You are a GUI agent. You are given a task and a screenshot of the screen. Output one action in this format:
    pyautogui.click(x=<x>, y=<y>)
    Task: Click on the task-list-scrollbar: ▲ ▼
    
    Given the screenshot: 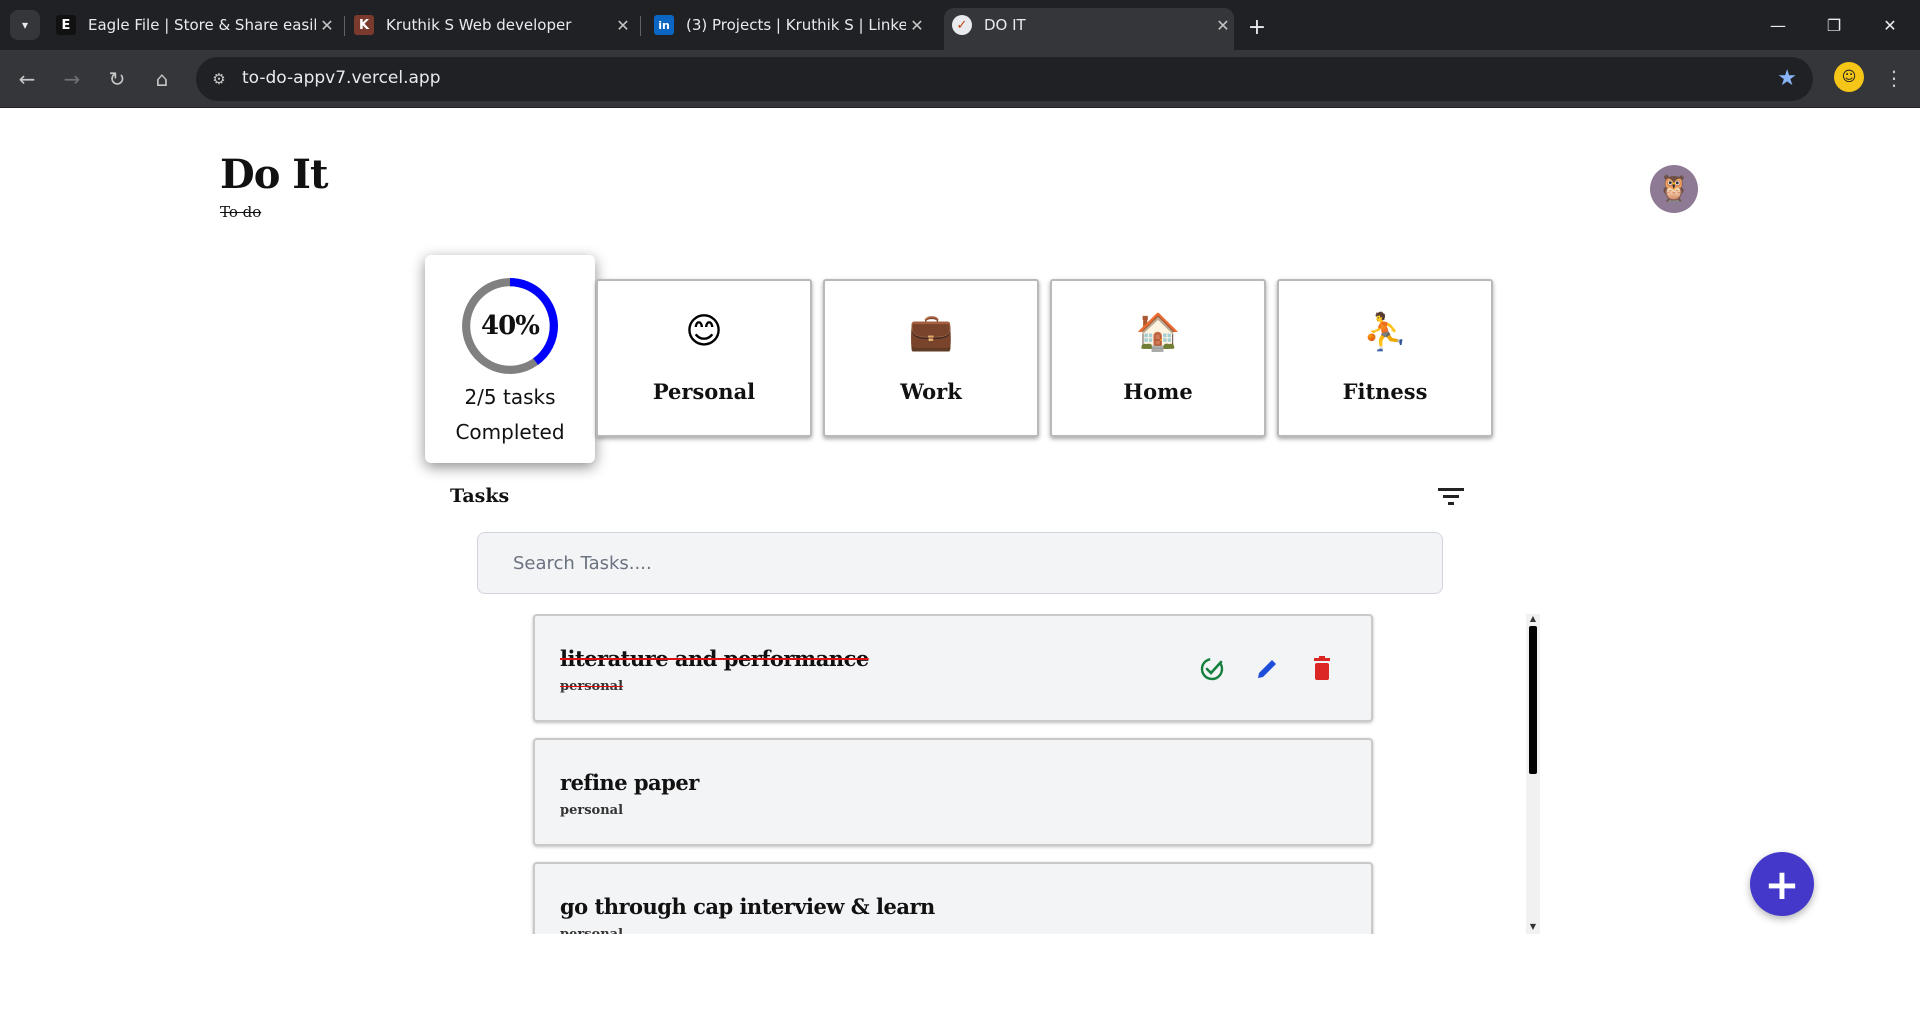 What is the action you would take?
    pyautogui.click(x=1533, y=774)
    